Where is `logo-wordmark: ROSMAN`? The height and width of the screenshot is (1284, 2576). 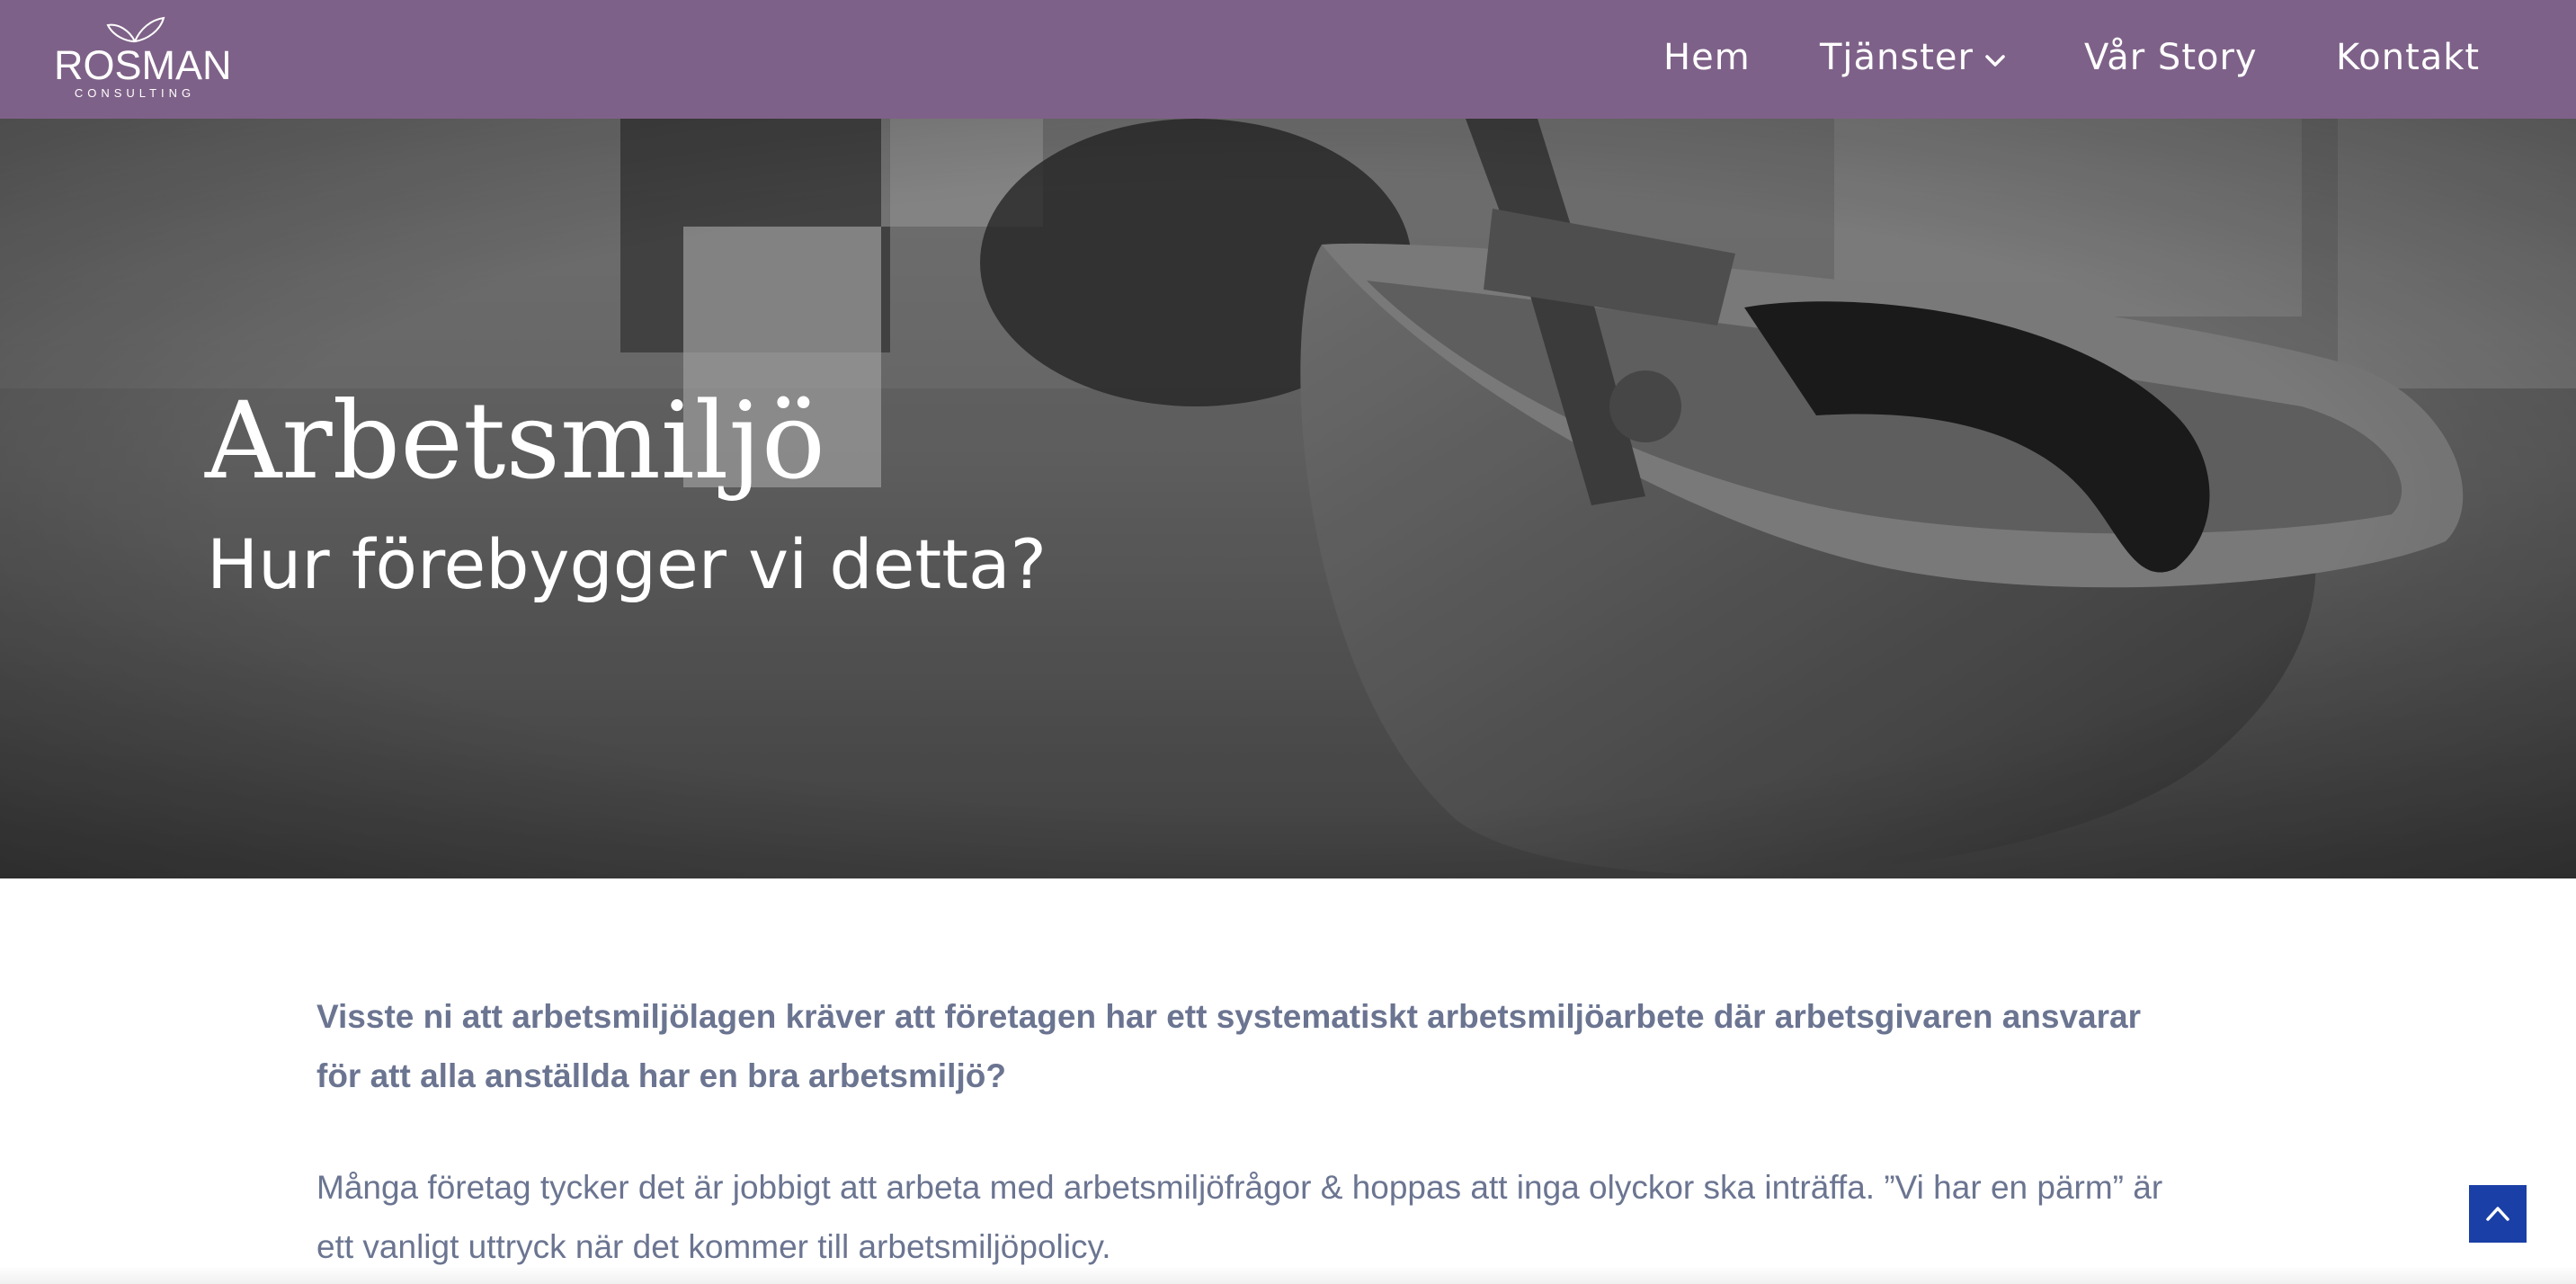 logo-wordmark: ROSMAN is located at coordinates (143, 65).